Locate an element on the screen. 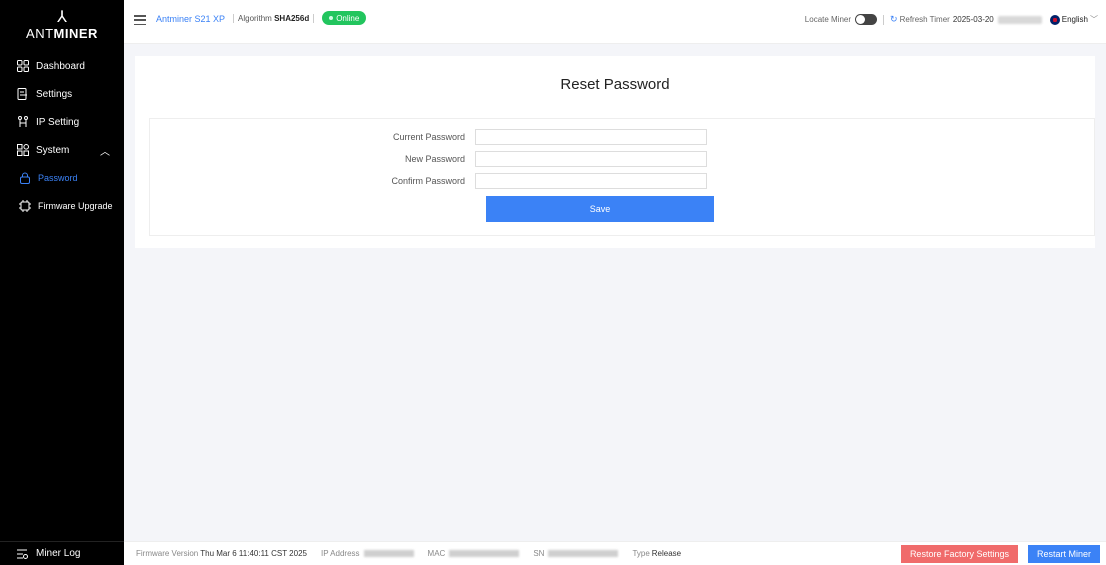 The image size is (1106, 565). sidebar-item-settings: Settings is located at coordinates (62, 94).